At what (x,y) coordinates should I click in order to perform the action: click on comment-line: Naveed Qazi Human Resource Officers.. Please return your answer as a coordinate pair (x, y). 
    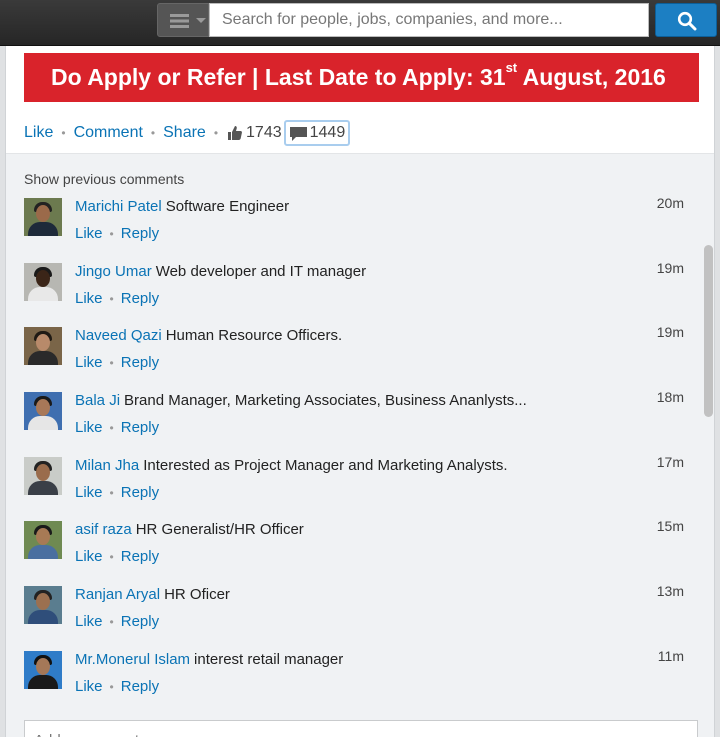
    Looking at the image, I should click on (208, 335).